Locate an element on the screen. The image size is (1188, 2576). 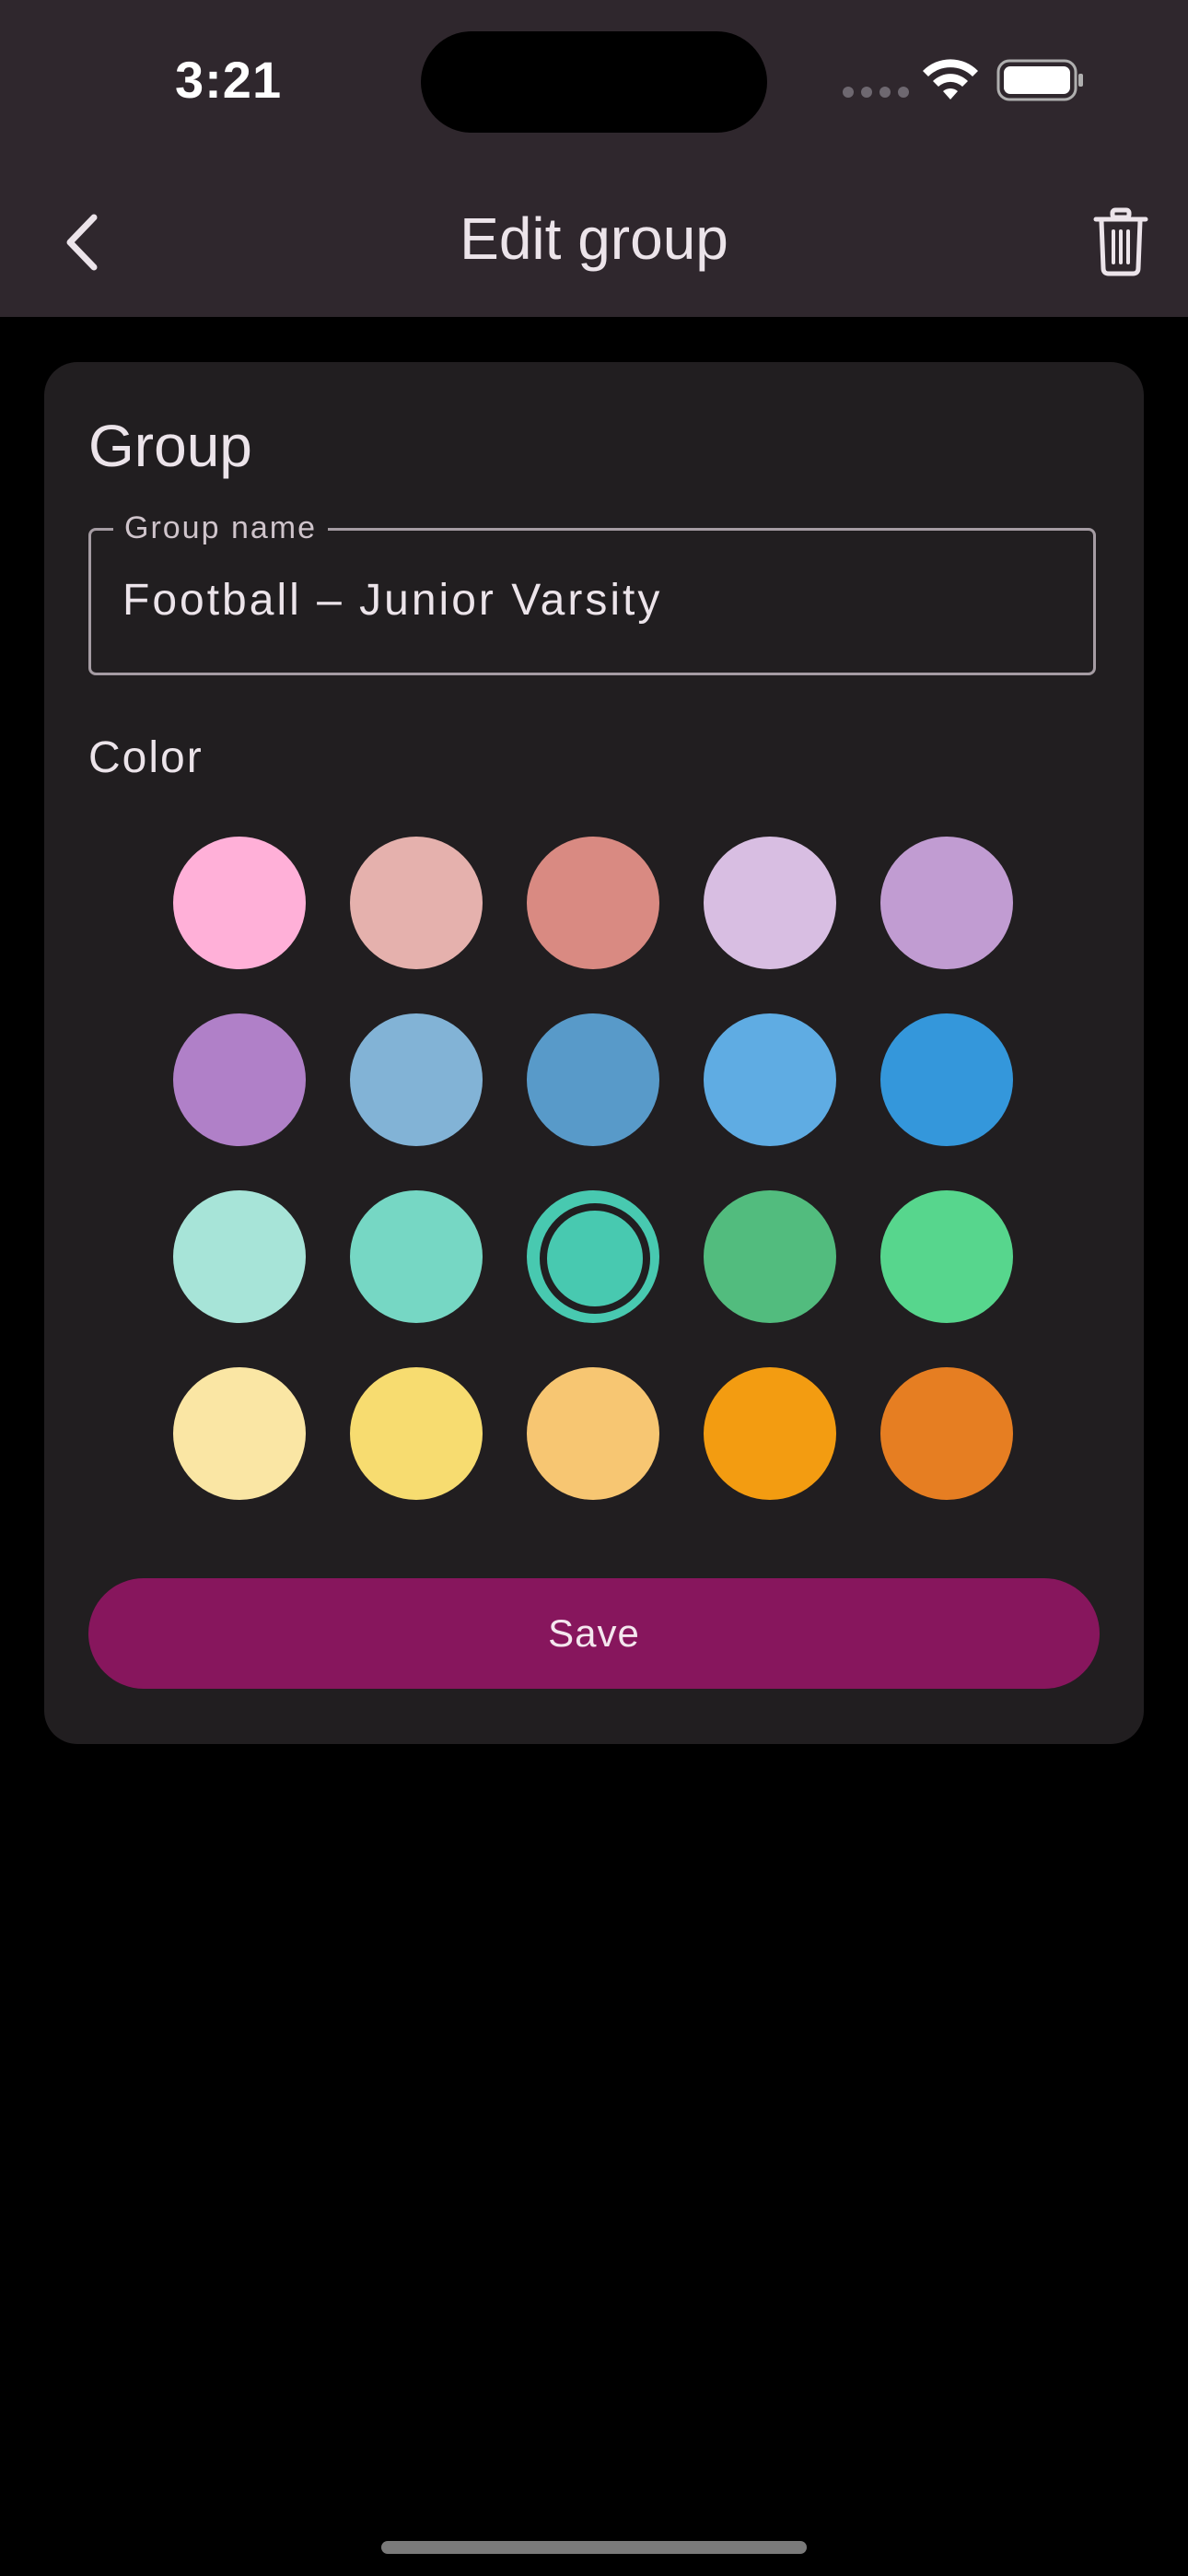
group-name-label: Group name is located at coordinates (220, 528).